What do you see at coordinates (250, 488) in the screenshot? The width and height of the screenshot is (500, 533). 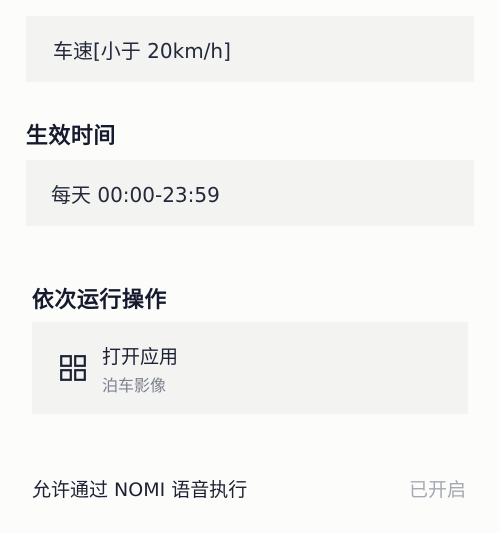 I see `nomi-voice-row: 允许通过 NOMI 语音执行 已开启` at bounding box center [250, 488].